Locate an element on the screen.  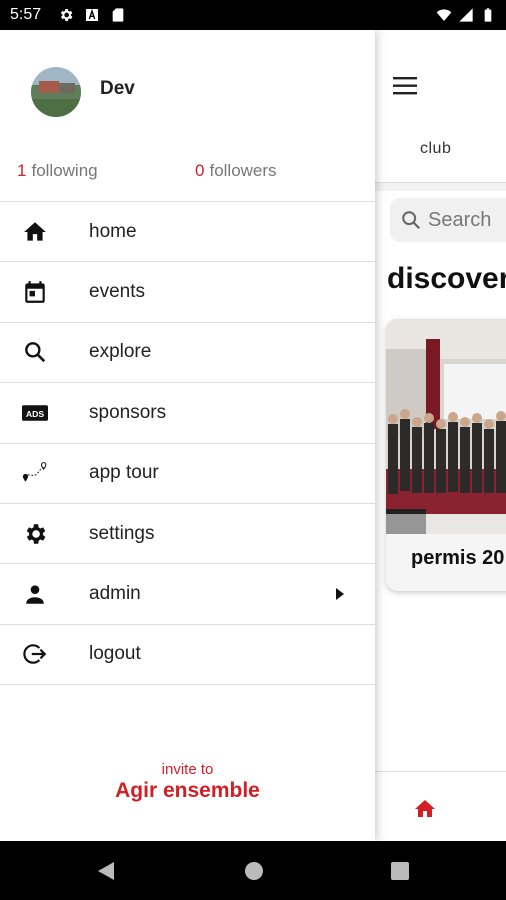
bottom-nav is located at coordinates (440, 806).